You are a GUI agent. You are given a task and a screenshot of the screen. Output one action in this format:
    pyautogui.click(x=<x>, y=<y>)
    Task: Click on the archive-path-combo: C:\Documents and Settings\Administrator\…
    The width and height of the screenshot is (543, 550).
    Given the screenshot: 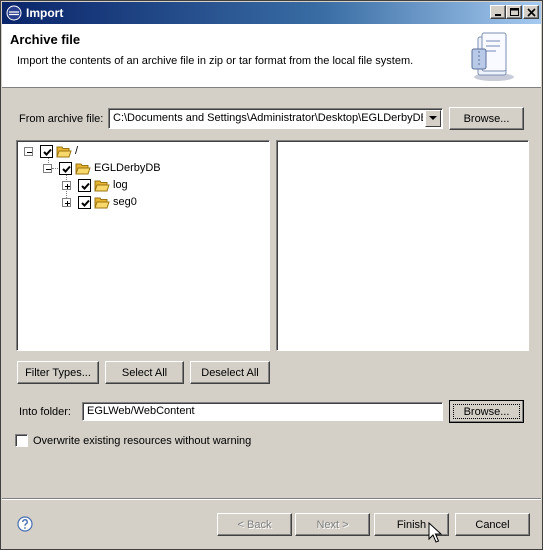 What is the action you would take?
    pyautogui.click(x=275, y=118)
    